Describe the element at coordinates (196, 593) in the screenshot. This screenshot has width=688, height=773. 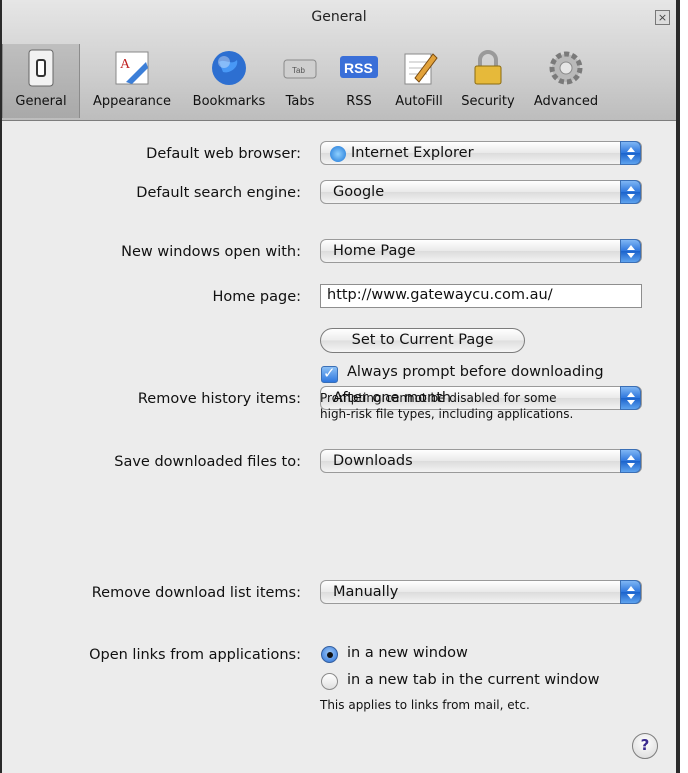
I see `remove-download-items-label: Remove download list items:` at that location.